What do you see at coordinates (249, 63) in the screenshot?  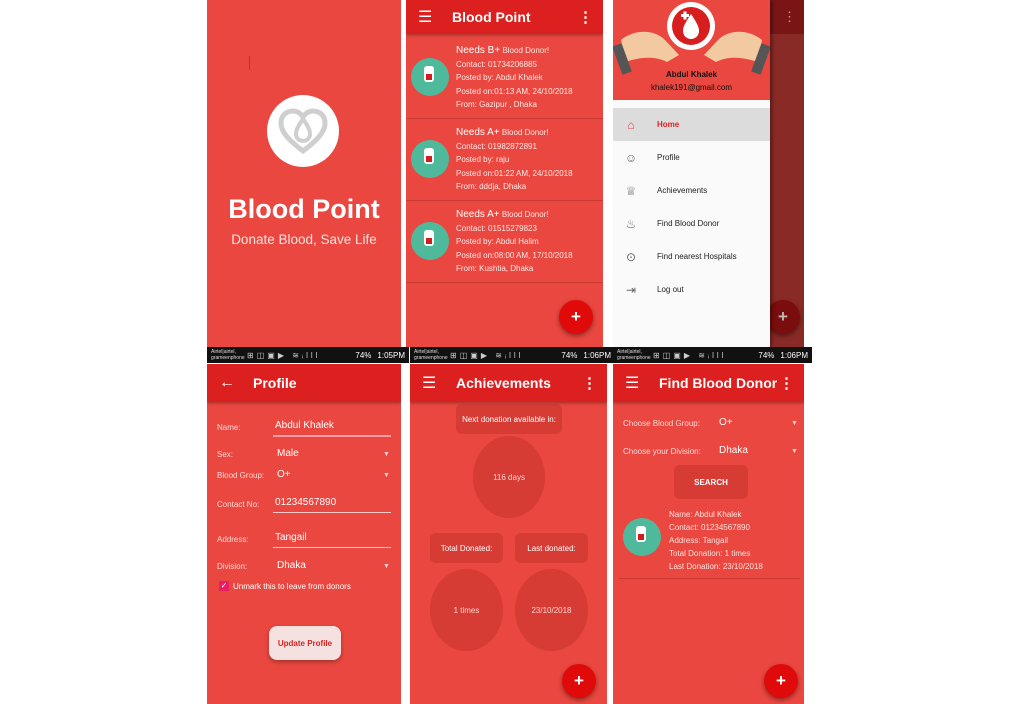 I see `text-cursor` at bounding box center [249, 63].